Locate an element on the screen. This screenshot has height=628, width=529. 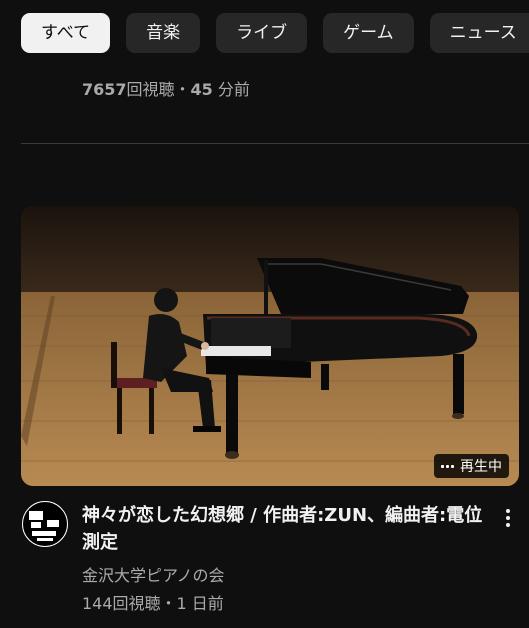
more-vert-icon is located at coordinates (508, 518).